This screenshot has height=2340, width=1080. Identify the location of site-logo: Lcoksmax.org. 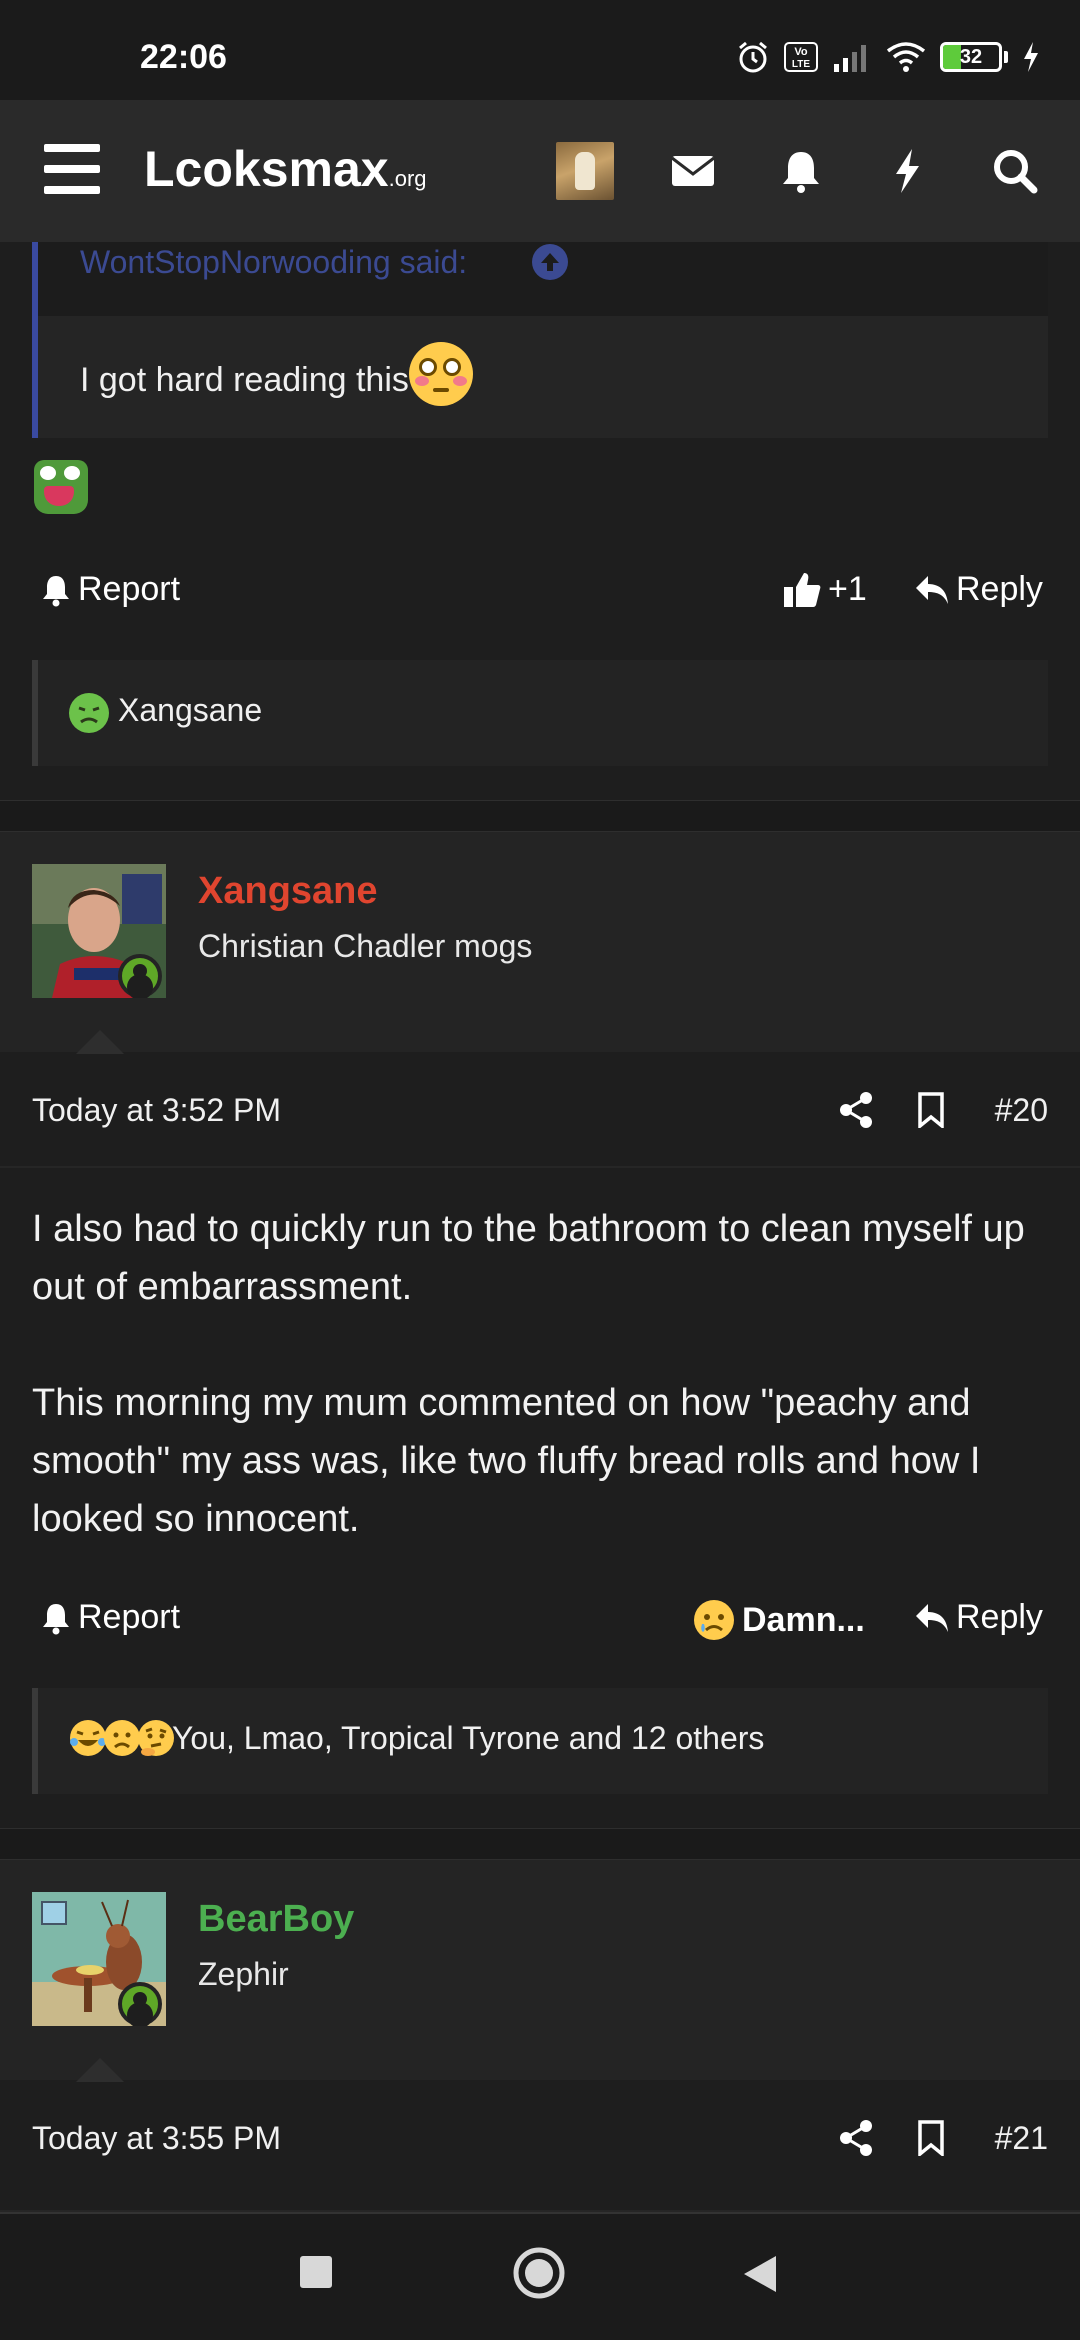
(285, 169).